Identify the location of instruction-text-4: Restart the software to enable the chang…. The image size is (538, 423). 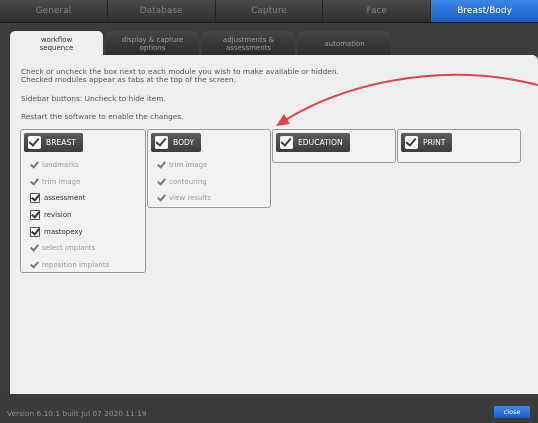
(102, 116).